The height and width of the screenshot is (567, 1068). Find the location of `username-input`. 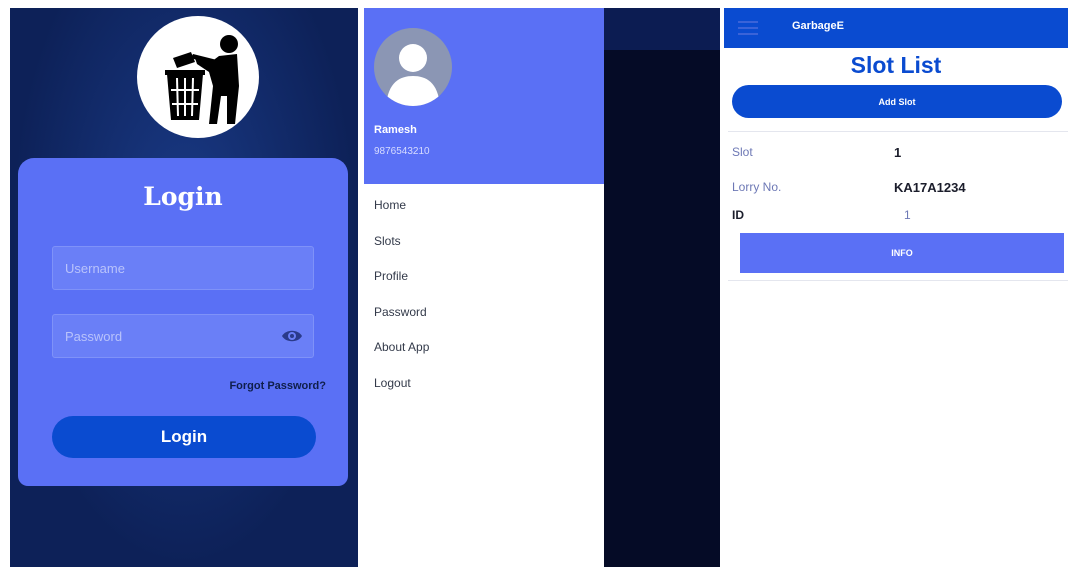

username-input is located at coordinates (183, 268).